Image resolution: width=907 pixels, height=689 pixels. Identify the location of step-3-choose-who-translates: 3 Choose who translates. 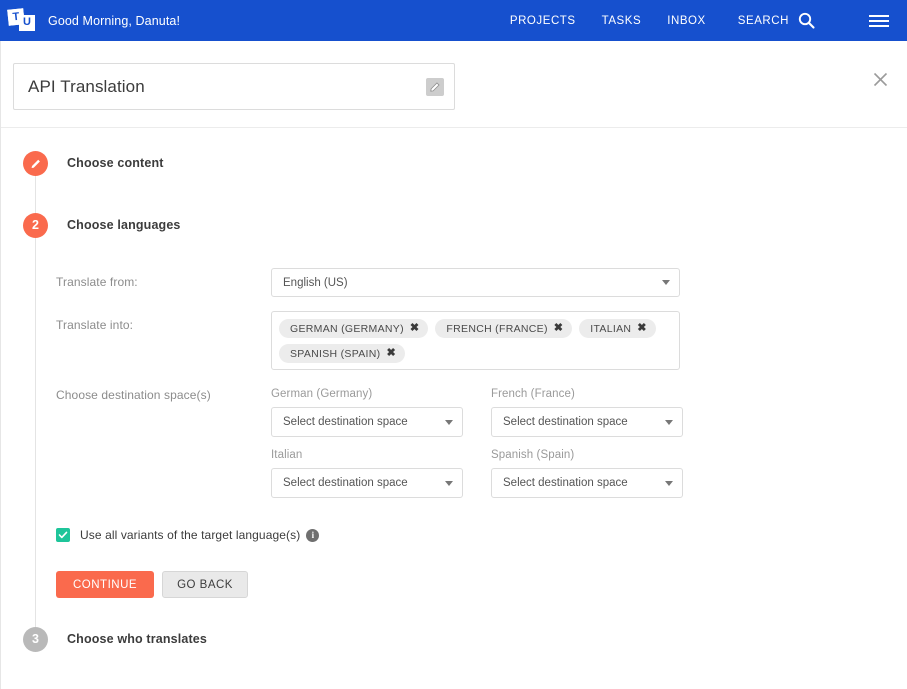
(454, 639).